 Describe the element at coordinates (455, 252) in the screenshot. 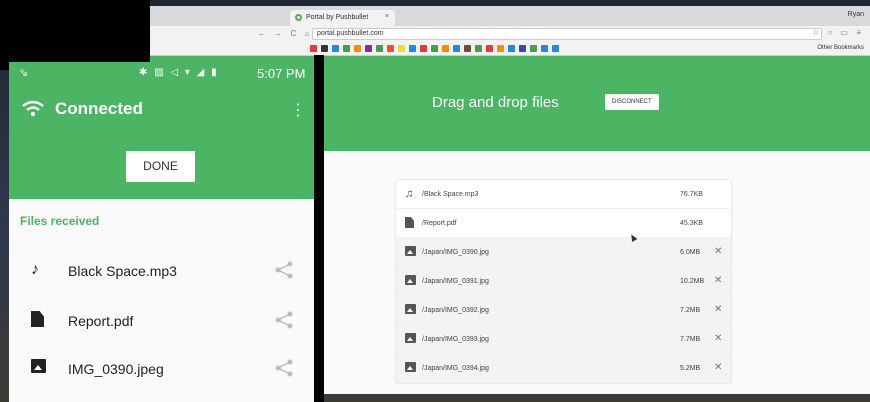

I see `file-name: /Japan/IMG_0390.jpg` at that location.